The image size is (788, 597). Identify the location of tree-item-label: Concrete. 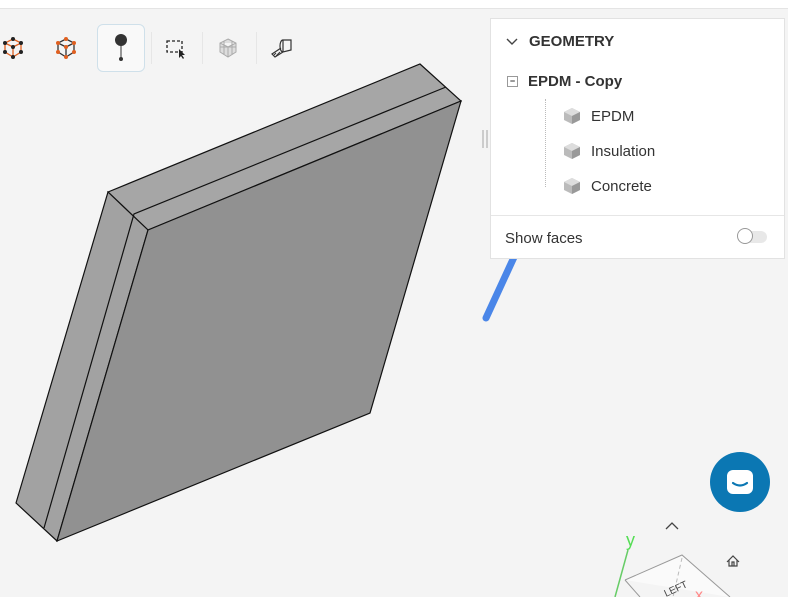
(621, 186).